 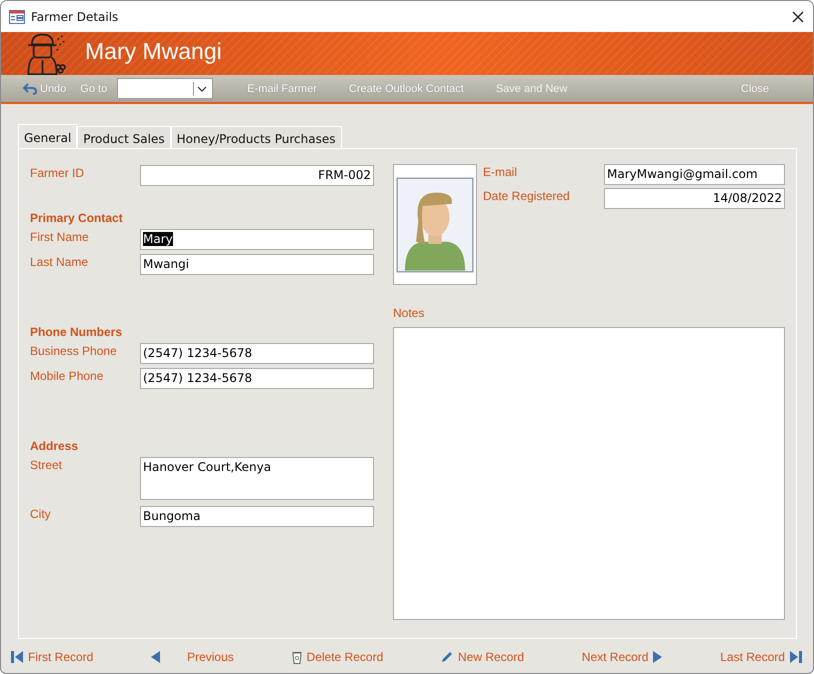 What do you see at coordinates (17, 657) in the screenshot?
I see `first-record-icon` at bounding box center [17, 657].